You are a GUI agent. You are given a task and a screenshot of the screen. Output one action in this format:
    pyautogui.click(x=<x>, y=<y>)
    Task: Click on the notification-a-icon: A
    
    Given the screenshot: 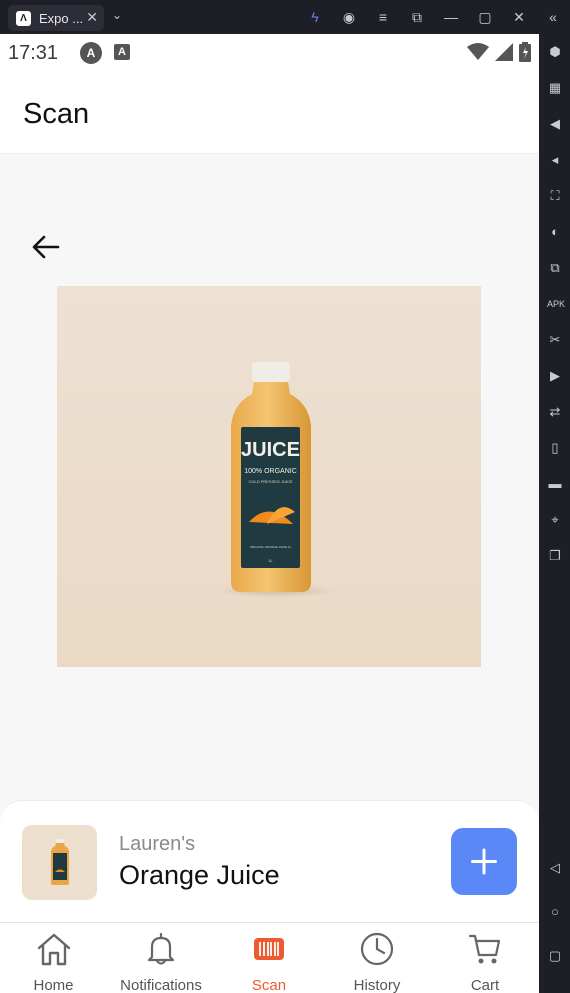 What is the action you would take?
    pyautogui.click(x=91, y=53)
    